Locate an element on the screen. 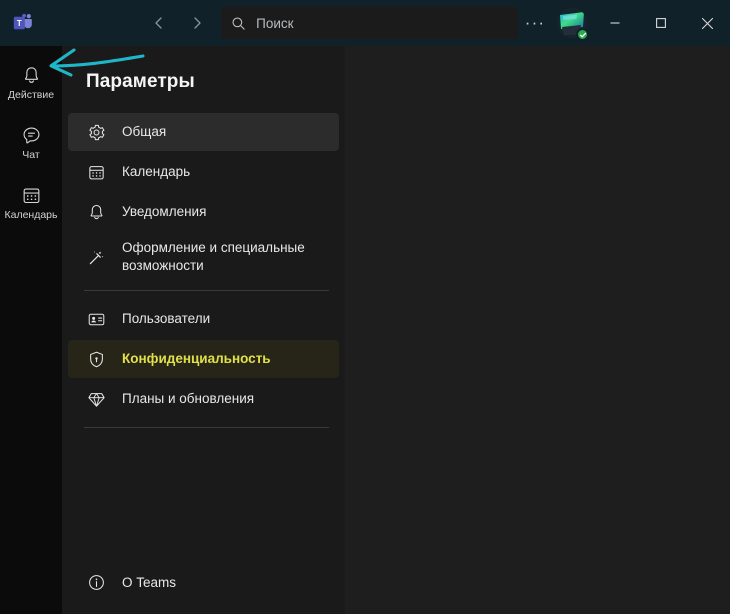 The width and height of the screenshot is (730, 614). diamond-icon is located at coordinates (96, 399).